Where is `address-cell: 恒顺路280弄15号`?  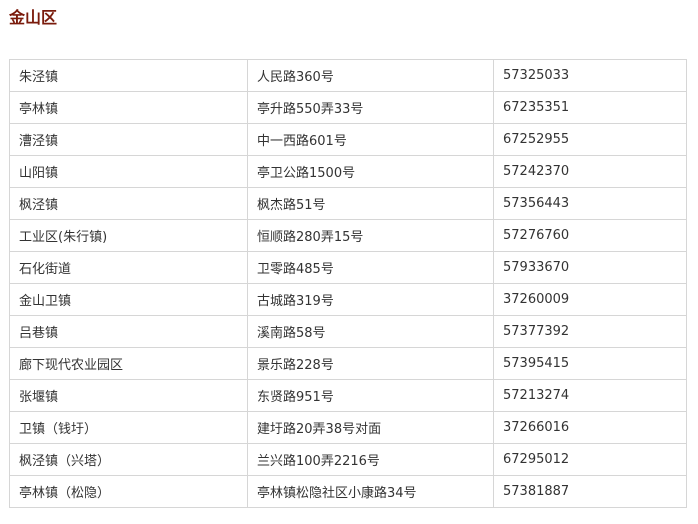 address-cell: 恒顺路280弄15号 is located at coordinates (370, 235).